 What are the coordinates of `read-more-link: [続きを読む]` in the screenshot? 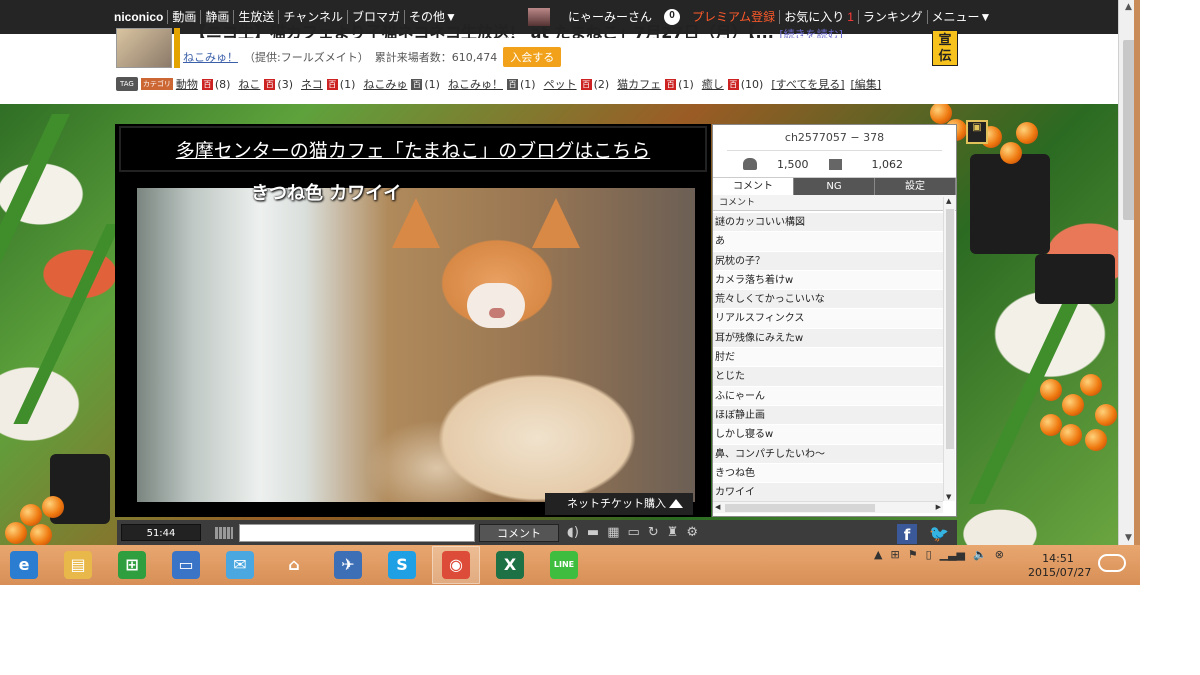 It's located at (811, 33).